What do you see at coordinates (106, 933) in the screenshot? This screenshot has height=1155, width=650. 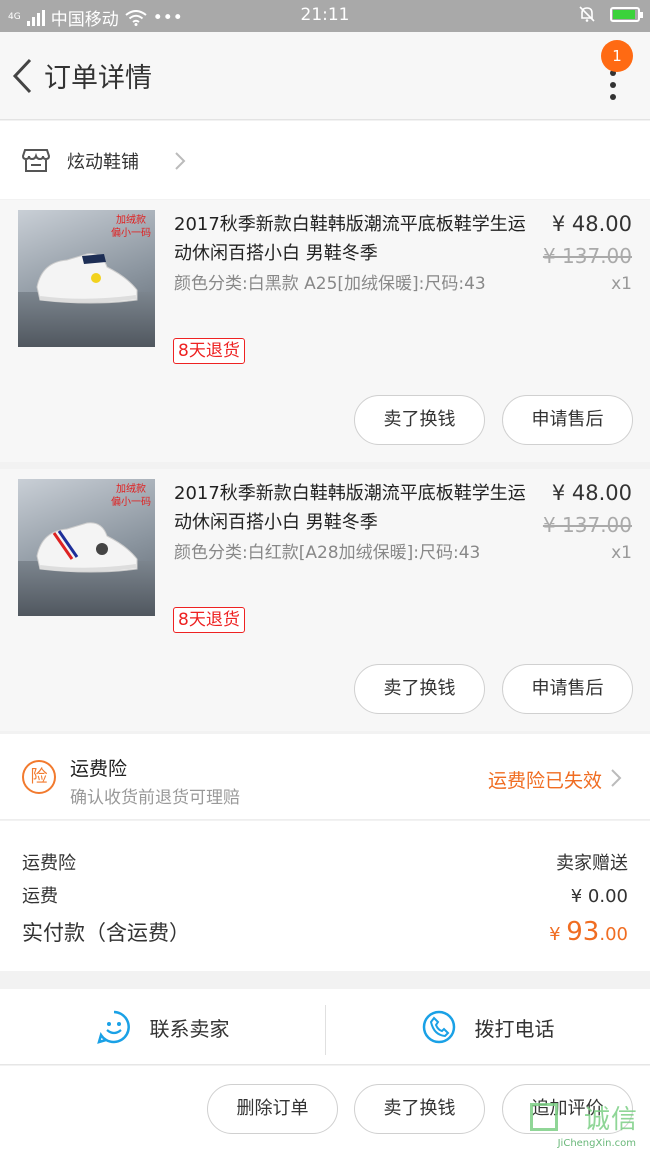 I see `summary-paid-label: 实付款（含运费）` at bounding box center [106, 933].